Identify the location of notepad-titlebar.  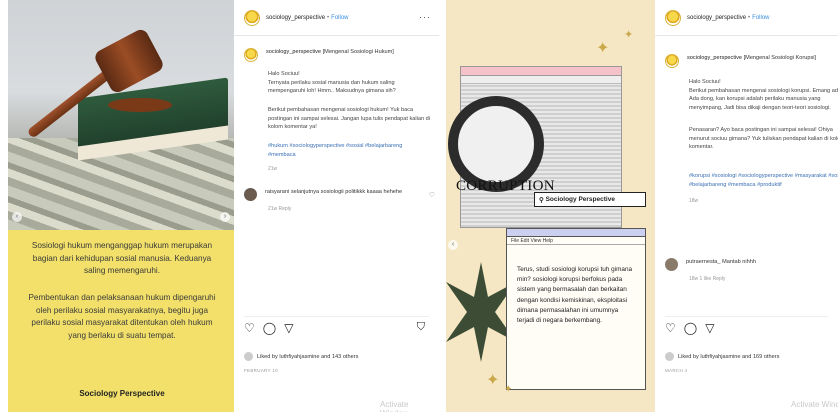
(576, 233).